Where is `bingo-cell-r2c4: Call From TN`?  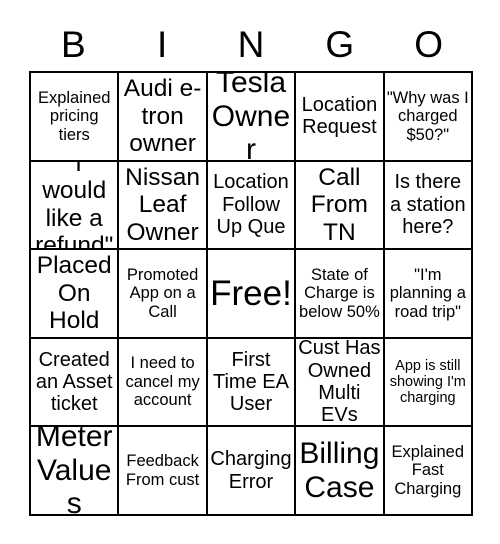
bingo-cell-r2c4: Call From TN is located at coordinates (340, 206).